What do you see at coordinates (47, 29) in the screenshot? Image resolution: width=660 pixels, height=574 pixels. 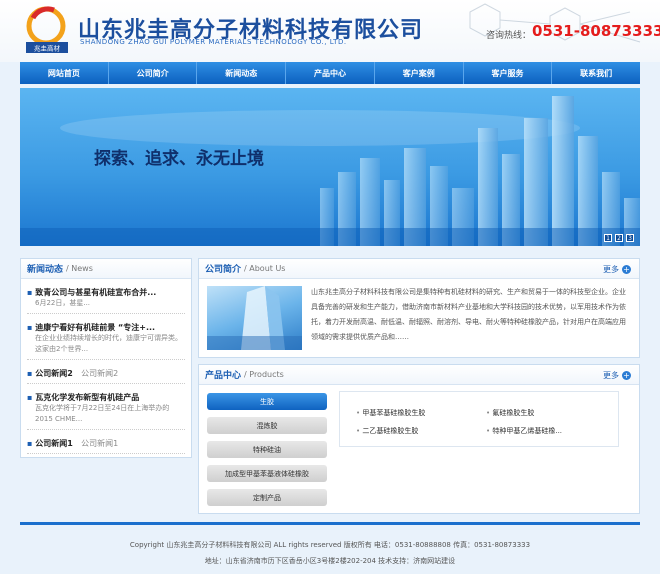 I see `company-logo: 兆圭高材` at bounding box center [47, 29].